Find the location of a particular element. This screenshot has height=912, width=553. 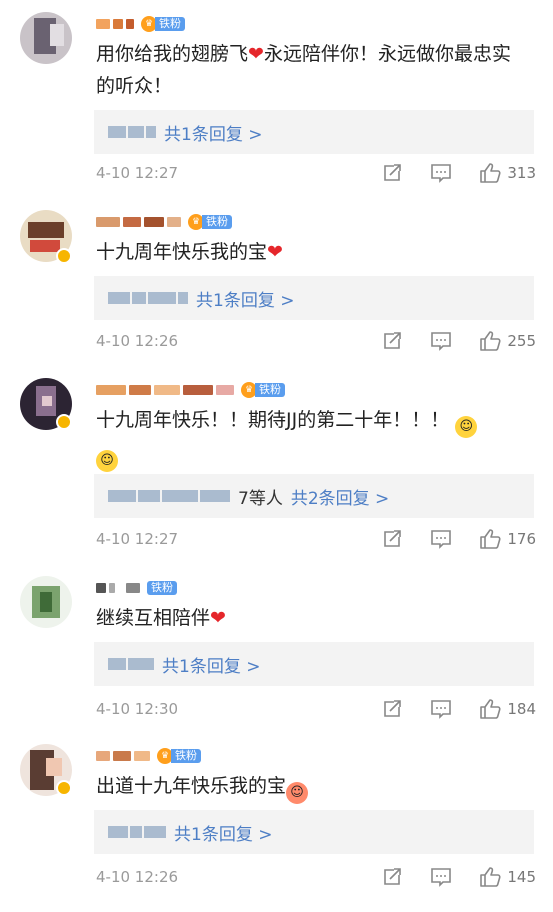

like-button: 145 is located at coordinates (507, 877).